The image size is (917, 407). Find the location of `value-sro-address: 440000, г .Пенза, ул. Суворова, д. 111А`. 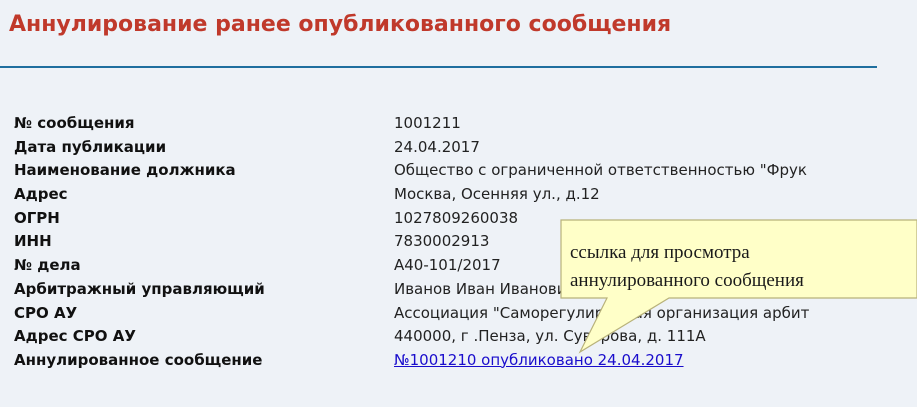

value-sro-address: 440000, г .Пенза, ул. Суворова, д. 111А is located at coordinates (550, 336).